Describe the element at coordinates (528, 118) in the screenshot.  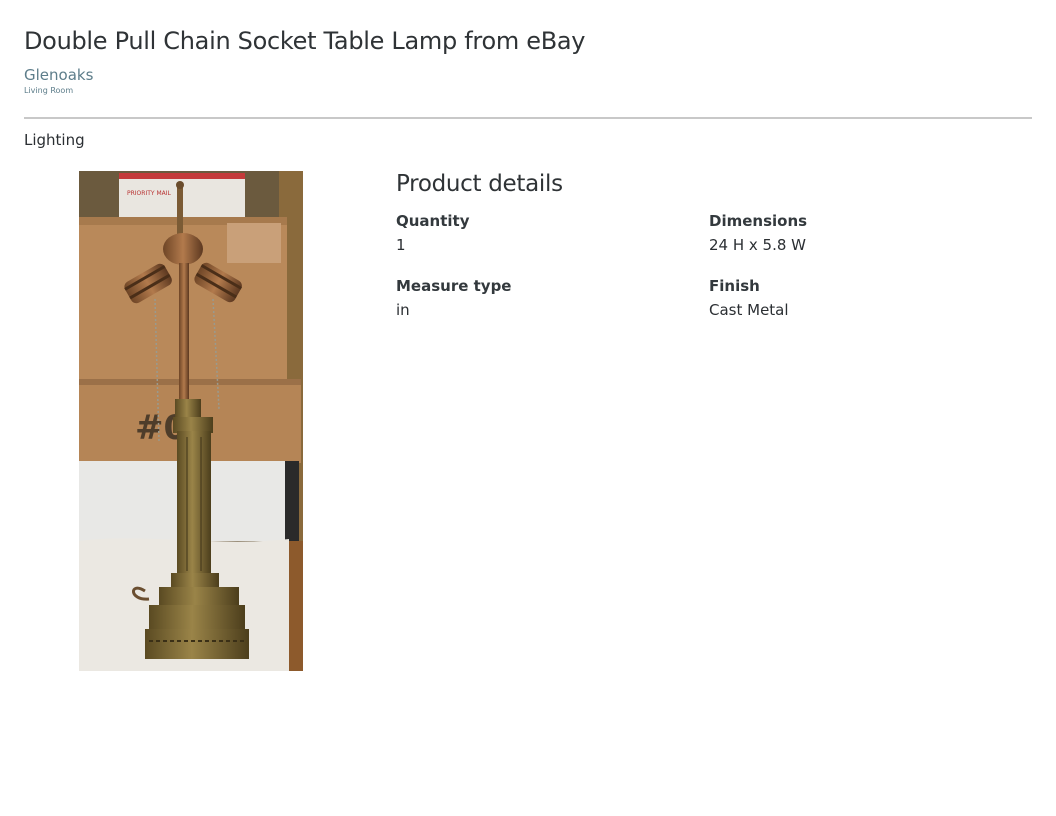
I see `header-divider` at that location.